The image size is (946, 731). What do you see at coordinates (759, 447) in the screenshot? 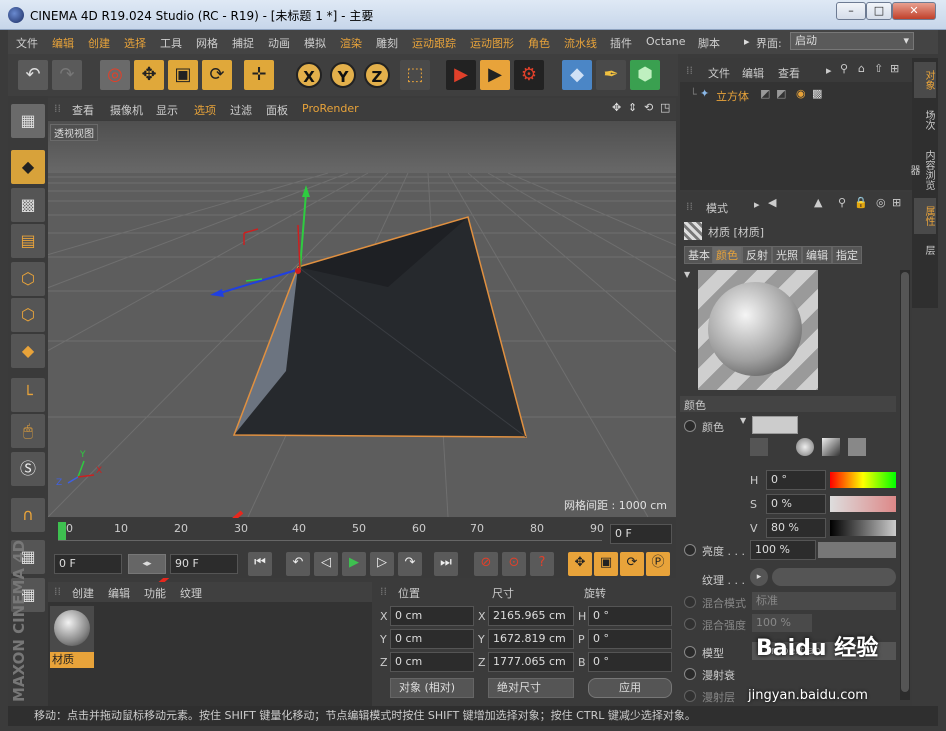
I see `color-picker-icon` at bounding box center [759, 447].